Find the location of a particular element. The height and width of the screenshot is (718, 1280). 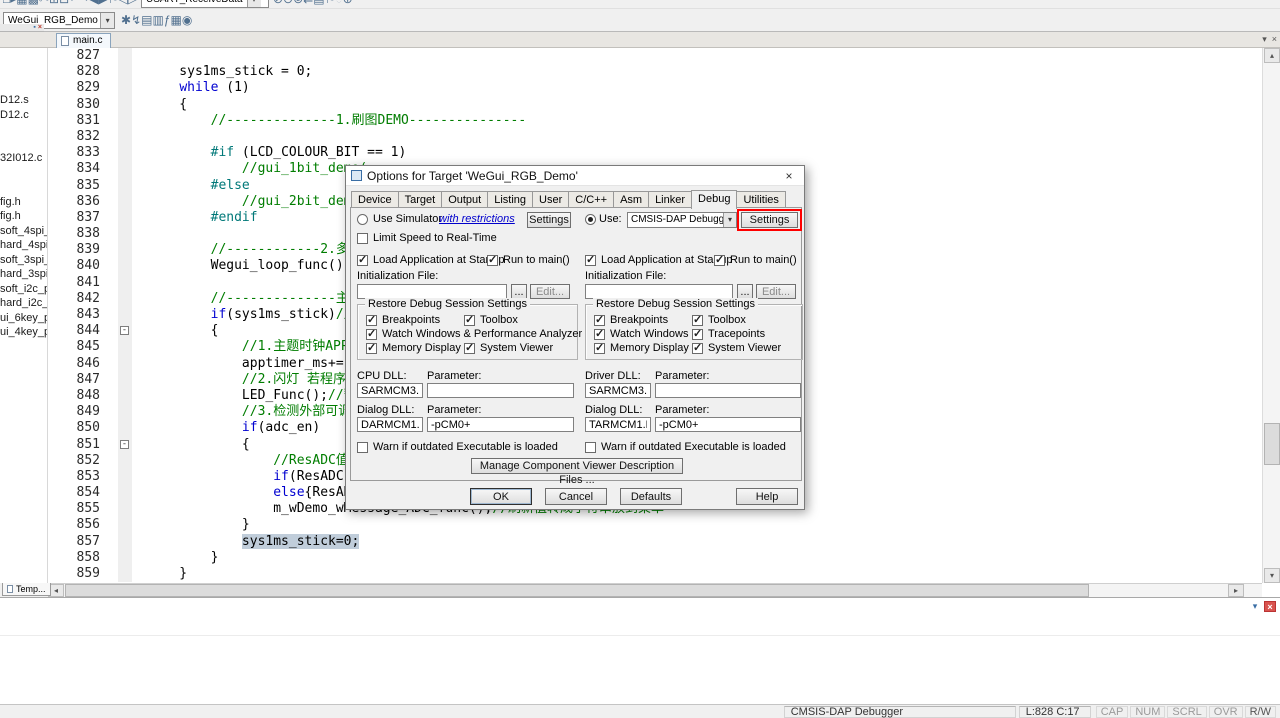

driver-dll-parameter-input is located at coordinates (728, 390).